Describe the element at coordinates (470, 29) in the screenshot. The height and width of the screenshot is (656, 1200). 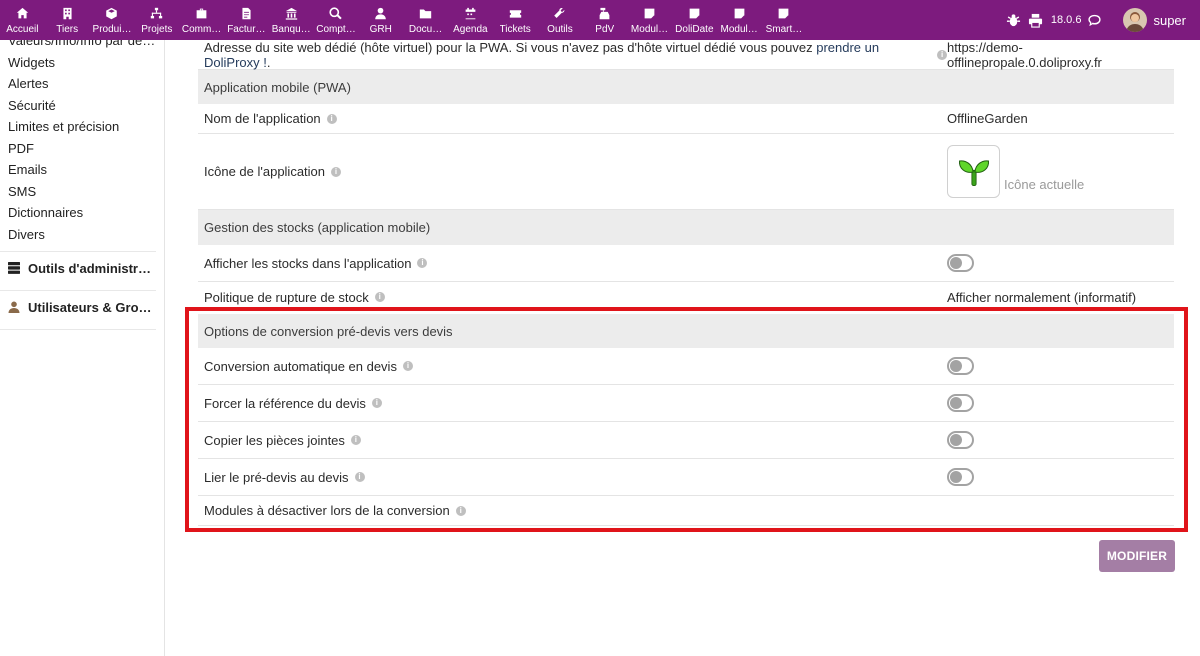
I see `nav-item-label: Agenda` at that location.